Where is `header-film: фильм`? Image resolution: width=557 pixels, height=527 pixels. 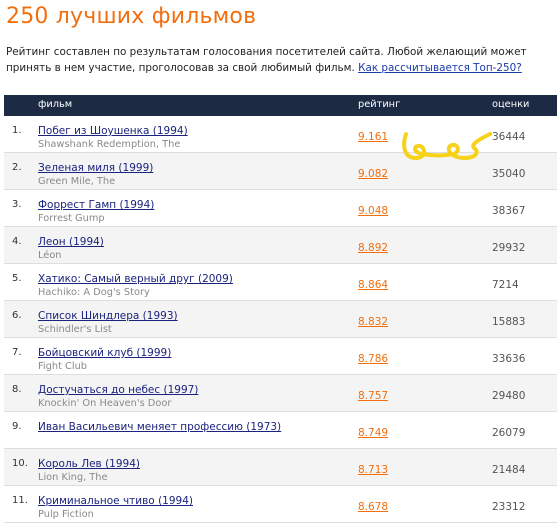
header-film: фильм is located at coordinates (55, 104).